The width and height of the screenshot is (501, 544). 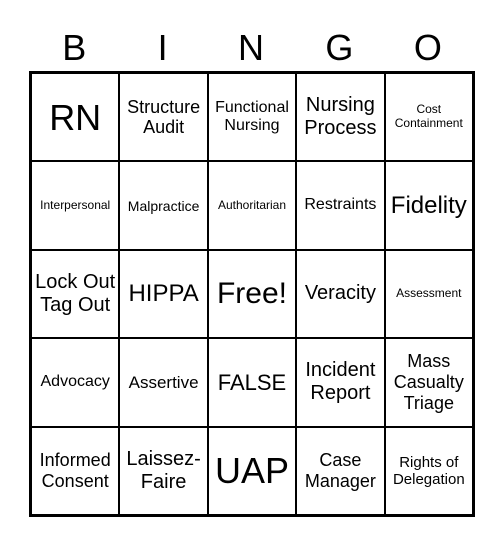 I want to click on bingo-cell-text: UAP, so click(x=251, y=471).